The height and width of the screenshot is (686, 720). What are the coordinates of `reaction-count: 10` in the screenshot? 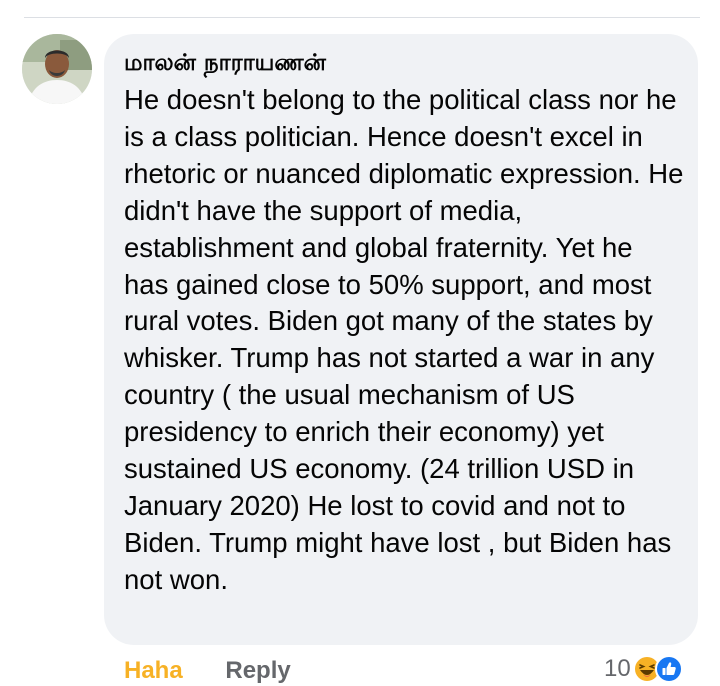 It's located at (617, 668).